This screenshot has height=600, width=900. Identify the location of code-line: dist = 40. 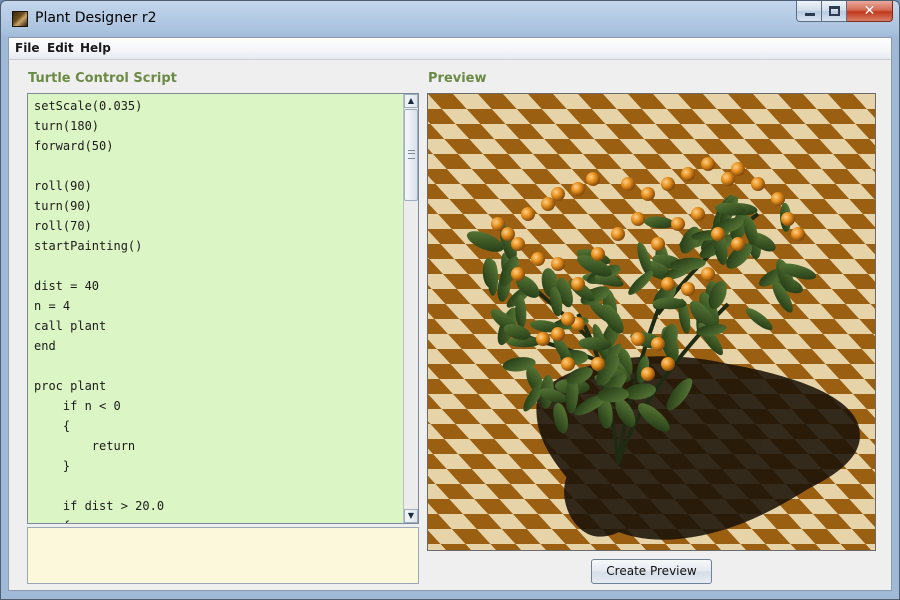
(67, 286).